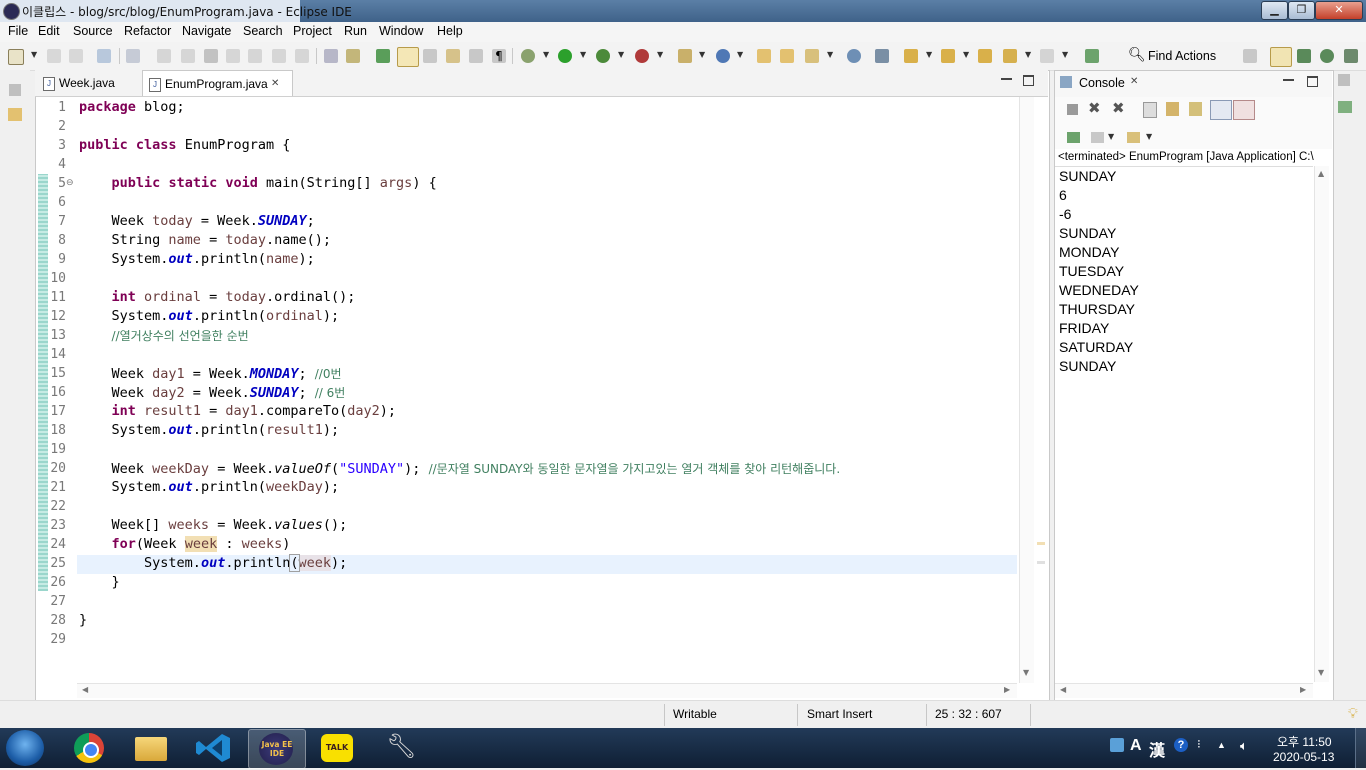  I want to click on show-console-stderr-icon, so click(1244, 110).